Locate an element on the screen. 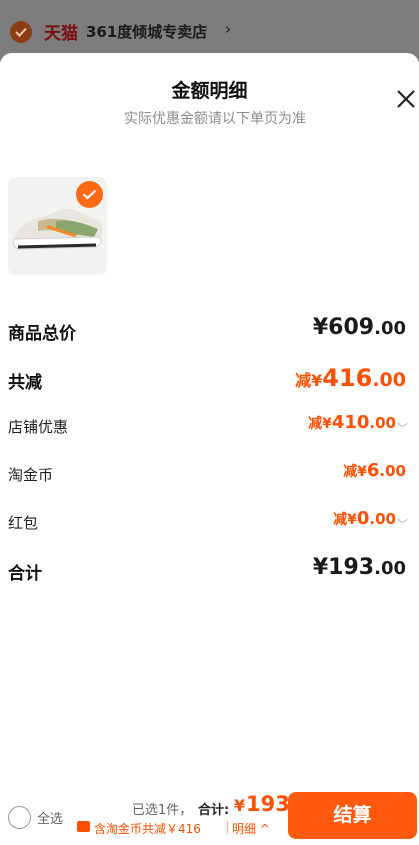  shop-discount-label: 店铺优惠 is located at coordinates (38, 427).